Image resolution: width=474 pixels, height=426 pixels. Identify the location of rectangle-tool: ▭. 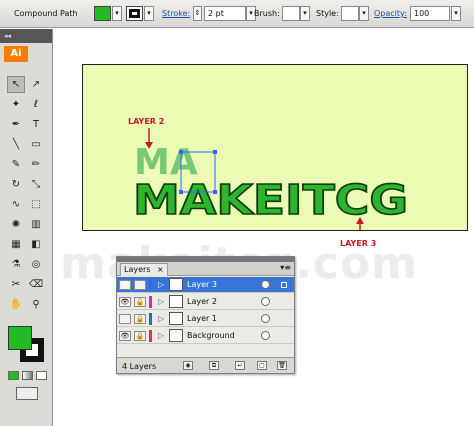
(36, 144).